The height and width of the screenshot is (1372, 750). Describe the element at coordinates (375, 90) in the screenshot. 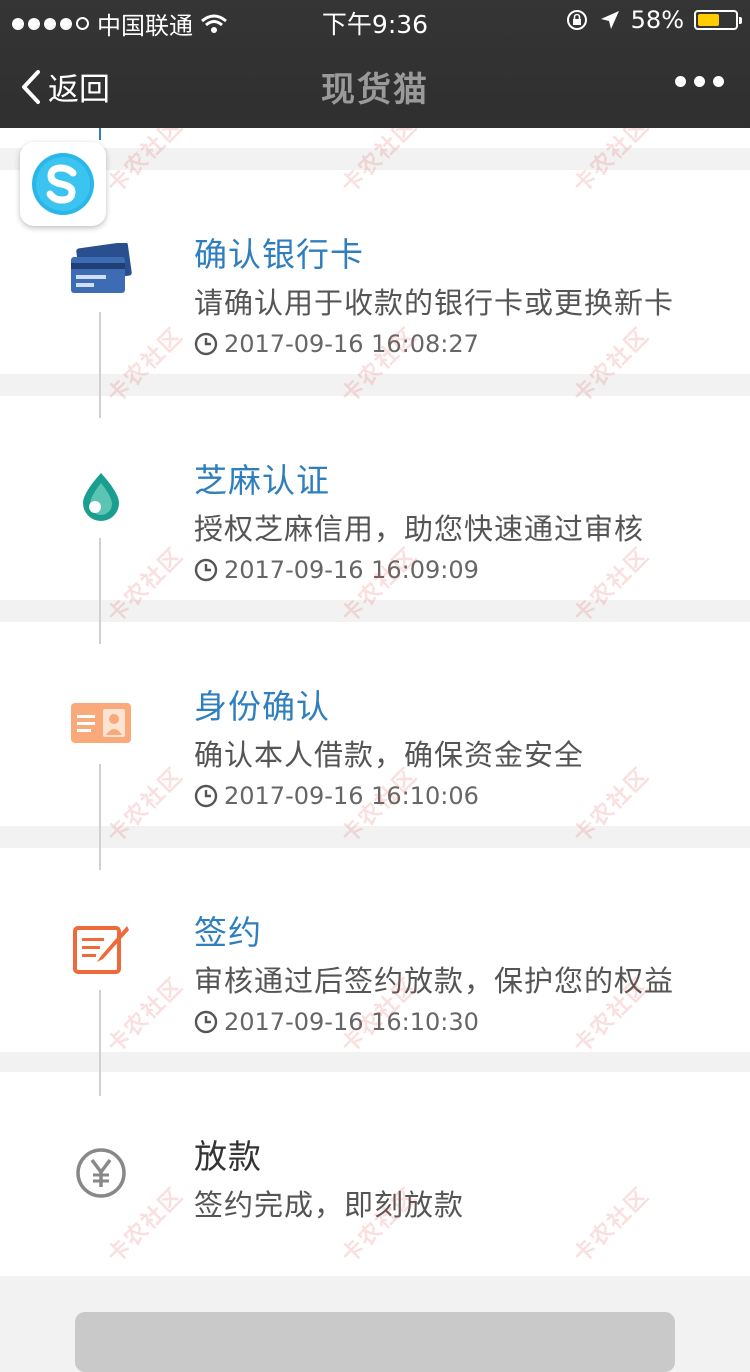

I see `page-title: 现货猫` at that location.